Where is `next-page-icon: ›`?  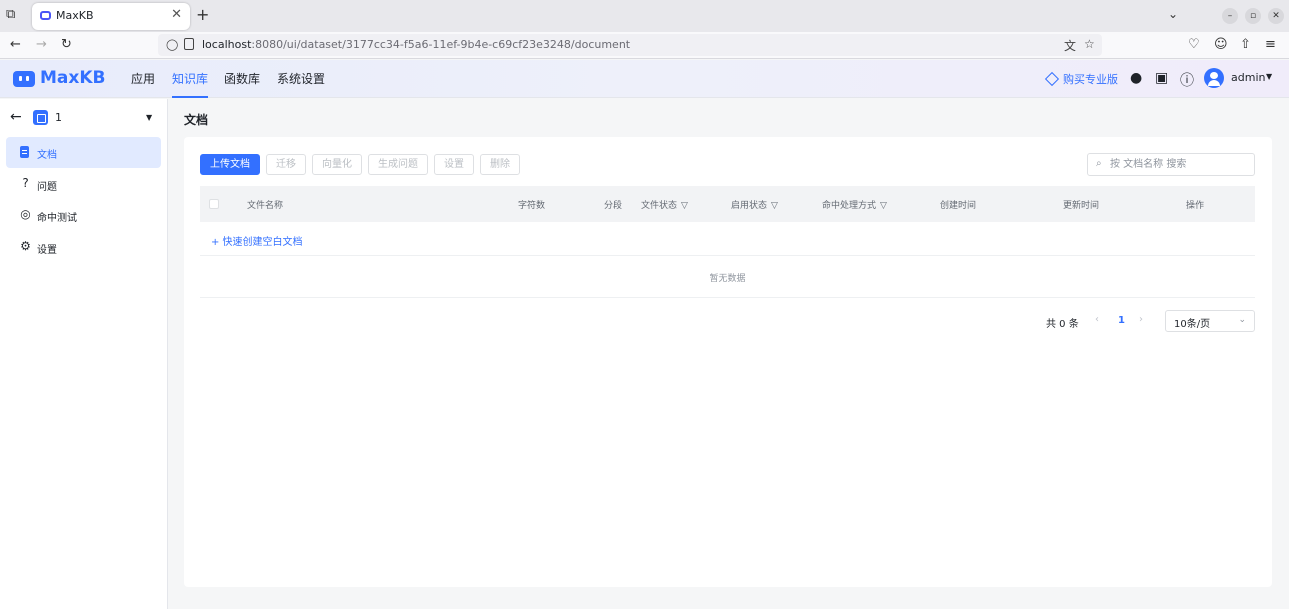
next-page-icon: › is located at coordinates (1141, 319).